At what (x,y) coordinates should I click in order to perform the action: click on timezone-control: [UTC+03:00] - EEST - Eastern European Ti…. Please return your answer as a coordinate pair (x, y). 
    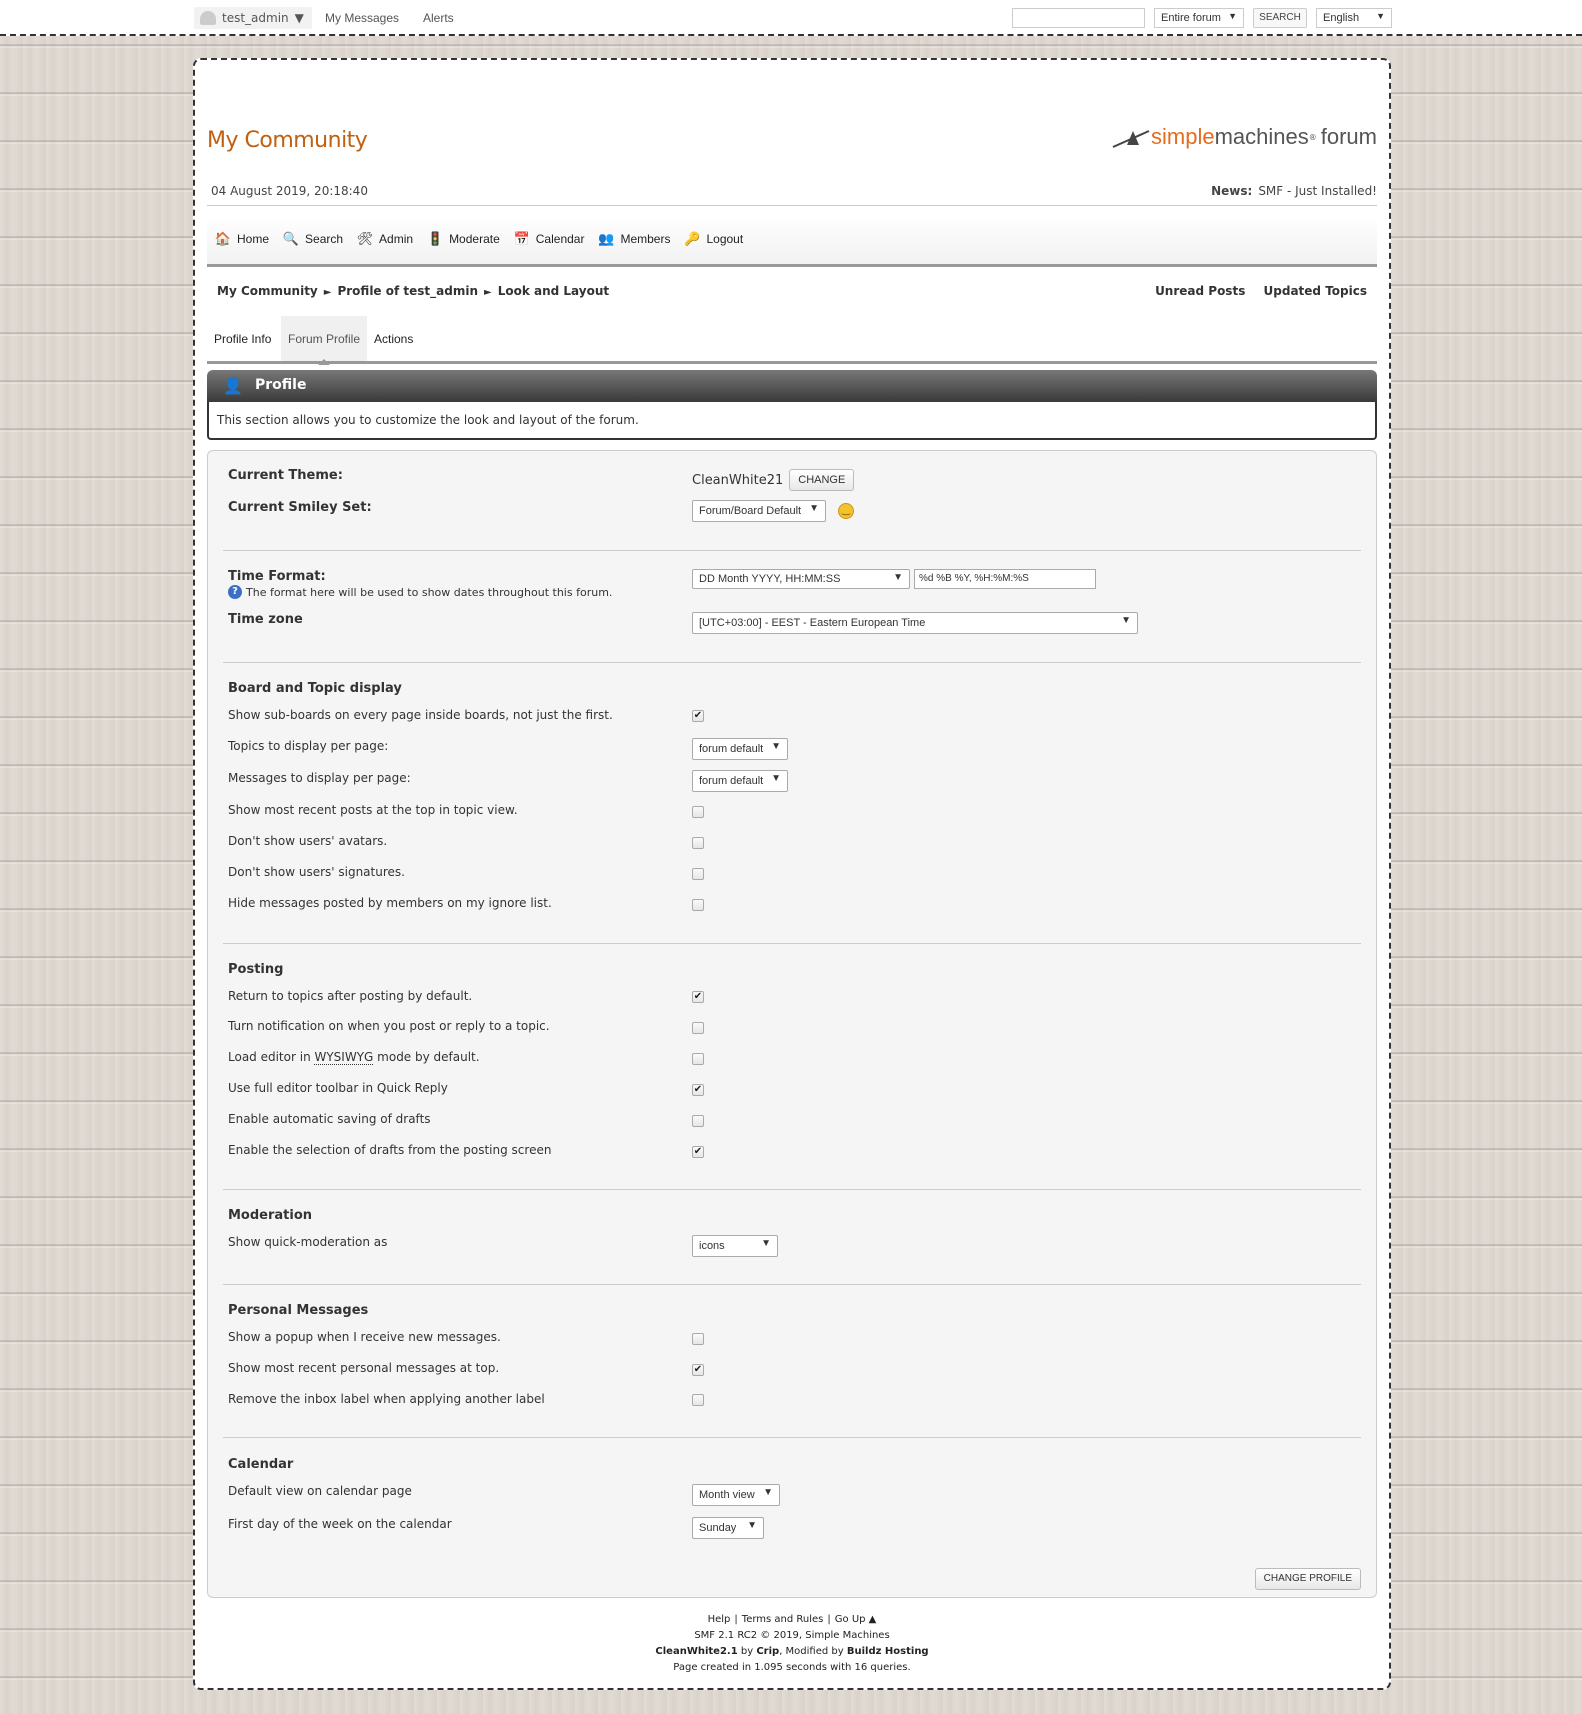
    Looking at the image, I should click on (915, 623).